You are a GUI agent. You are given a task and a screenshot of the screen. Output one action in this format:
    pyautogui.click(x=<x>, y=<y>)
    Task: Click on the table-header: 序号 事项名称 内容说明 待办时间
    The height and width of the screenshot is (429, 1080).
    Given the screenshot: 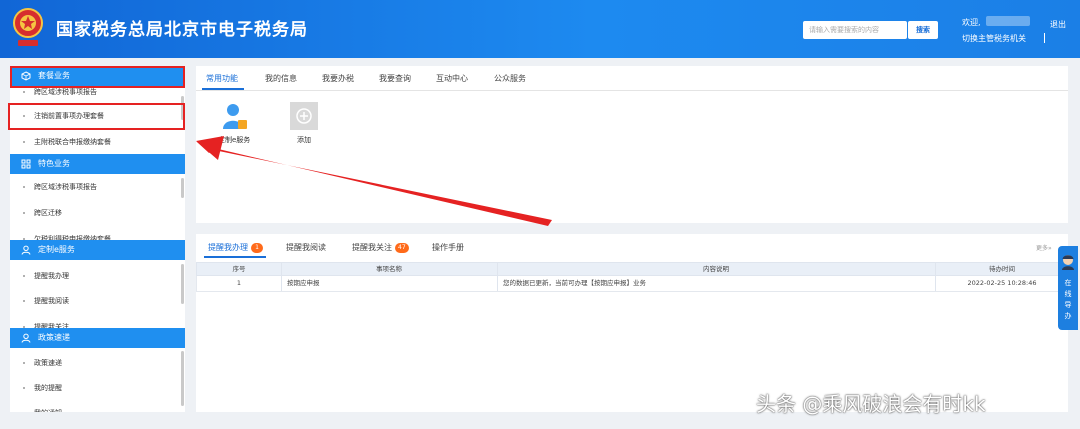 What is the action you would take?
    pyautogui.click(x=632, y=269)
    